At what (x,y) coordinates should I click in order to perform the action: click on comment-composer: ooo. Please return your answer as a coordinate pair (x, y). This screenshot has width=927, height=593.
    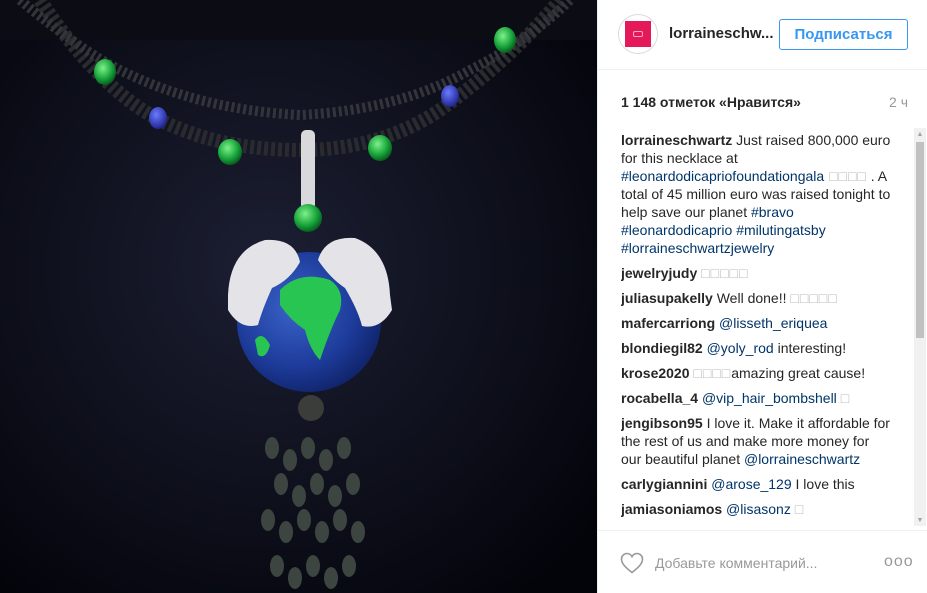
    Looking at the image, I should click on (762, 561).